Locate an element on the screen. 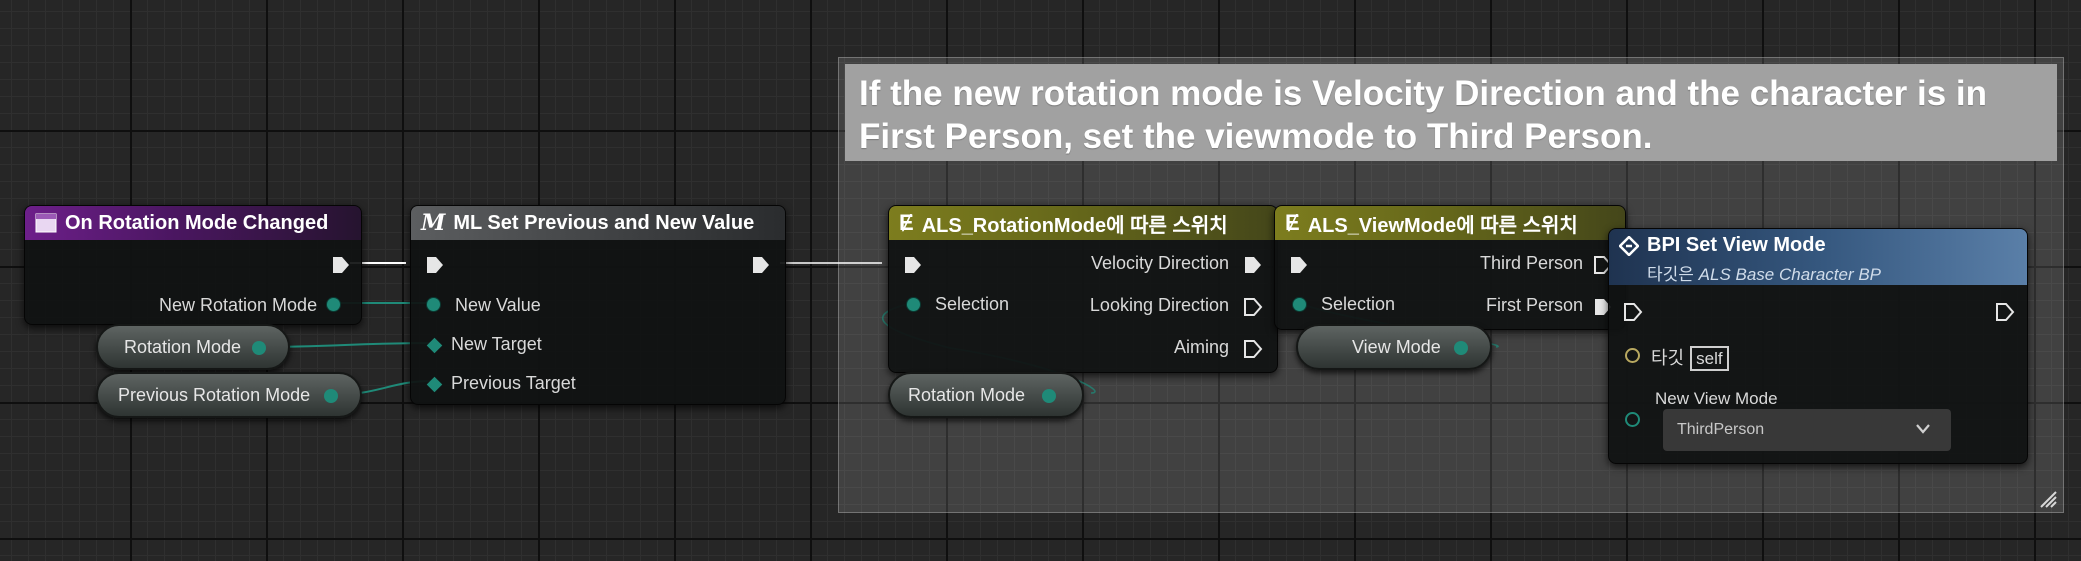 This screenshot has height=561, width=2081. switch-rotation-node-title: ALS_RotationMode에 따른 스위치 is located at coordinates (1074, 225).